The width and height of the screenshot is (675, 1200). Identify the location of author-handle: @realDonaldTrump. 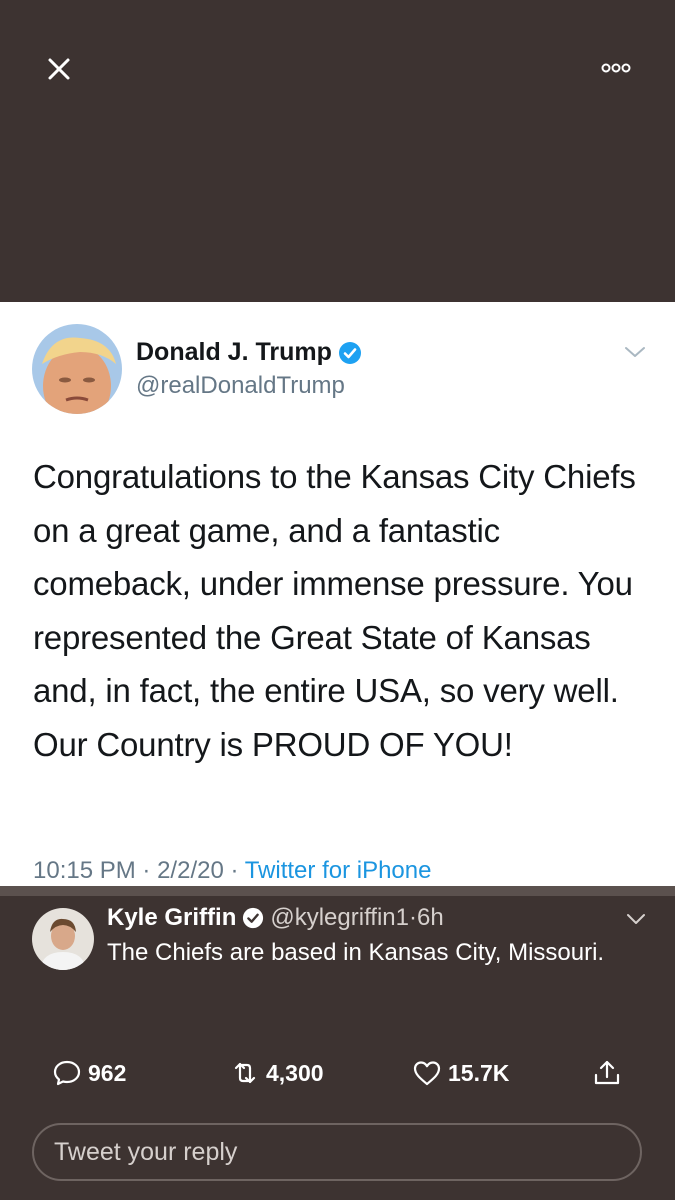
(240, 386).